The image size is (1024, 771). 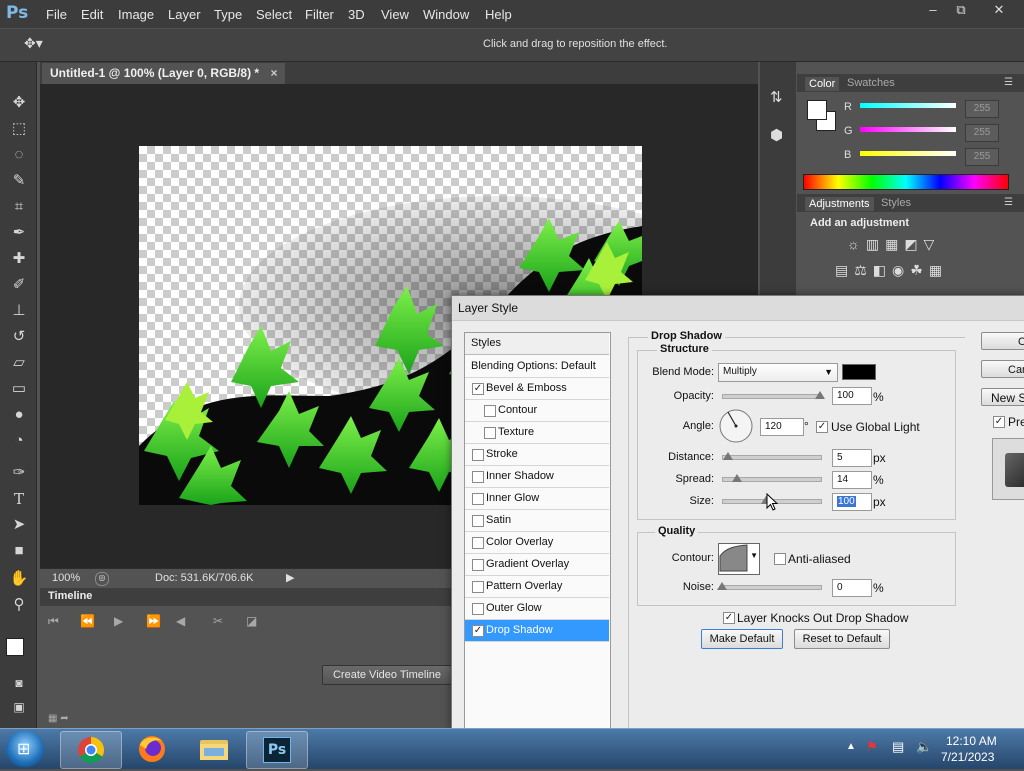 What do you see at coordinates (537, 389) in the screenshot?
I see `style-item-bevel-emboss: ✓ Bevel & Emboss` at bounding box center [537, 389].